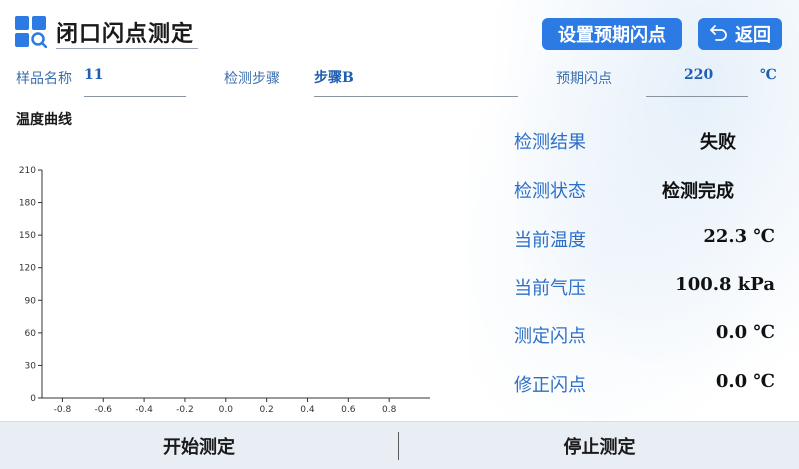  Describe the element at coordinates (103, 410) in the screenshot. I see `x-tick-label: -0.6` at that location.